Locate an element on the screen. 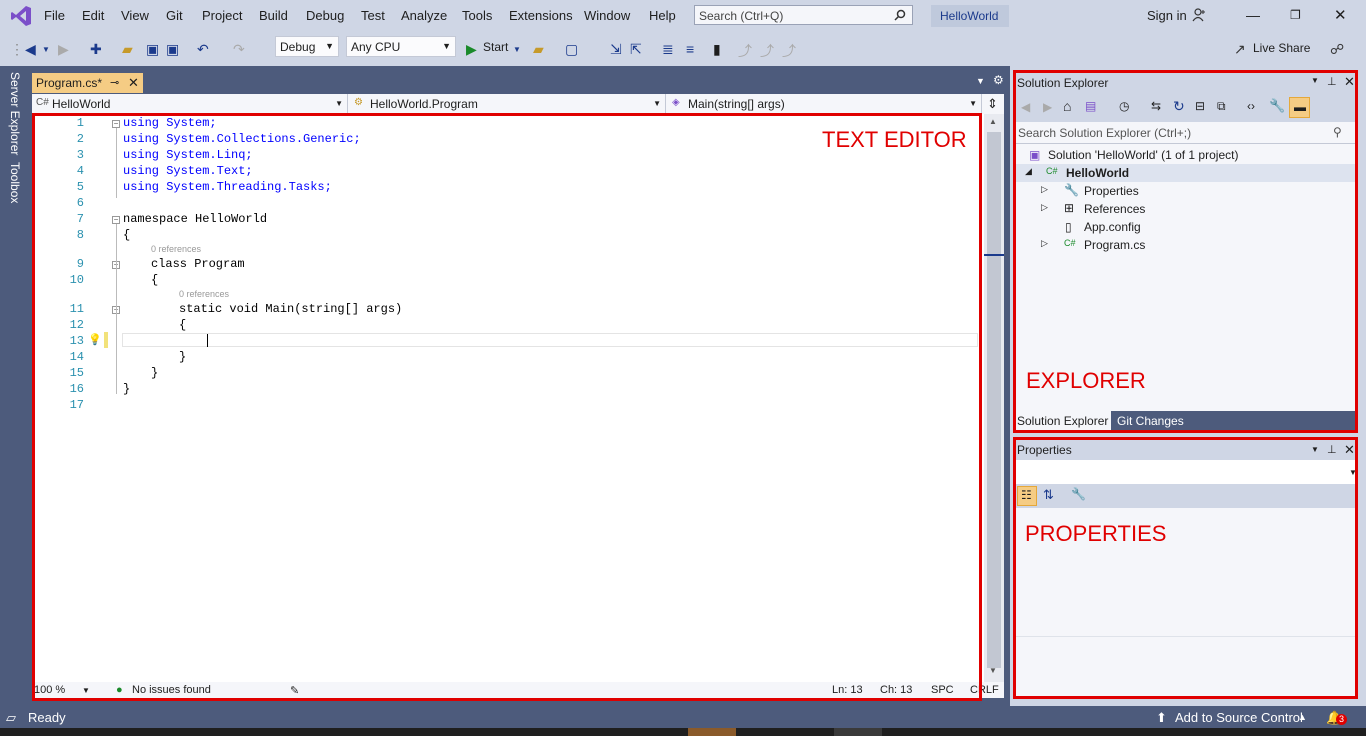  member-nav-value: Main(string[] args) is located at coordinates (736, 104).